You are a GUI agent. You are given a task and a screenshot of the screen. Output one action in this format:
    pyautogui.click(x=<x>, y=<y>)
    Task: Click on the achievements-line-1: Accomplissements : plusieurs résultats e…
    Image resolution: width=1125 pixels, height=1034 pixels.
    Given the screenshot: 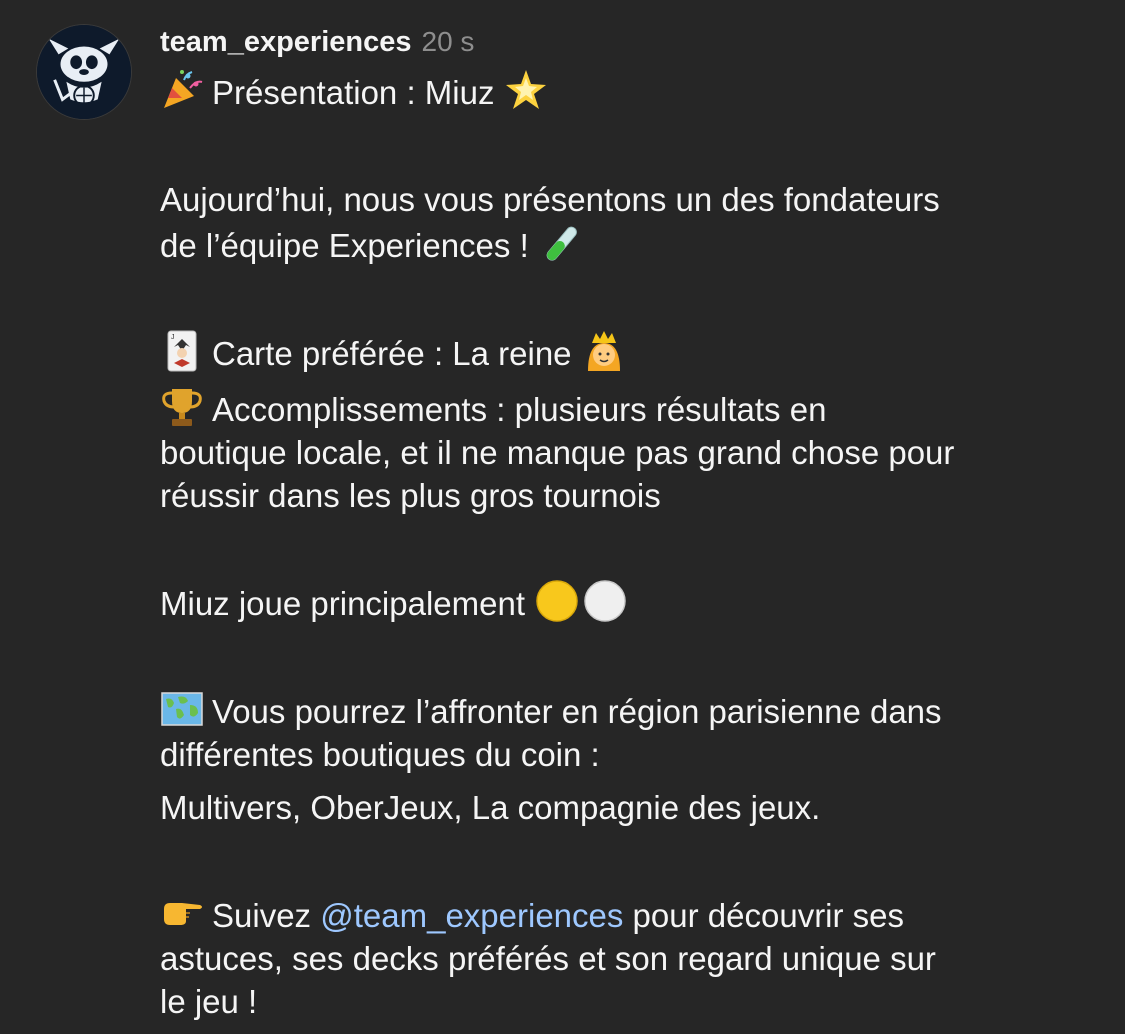 What is the action you would take?
    pyautogui.click(x=627, y=408)
    